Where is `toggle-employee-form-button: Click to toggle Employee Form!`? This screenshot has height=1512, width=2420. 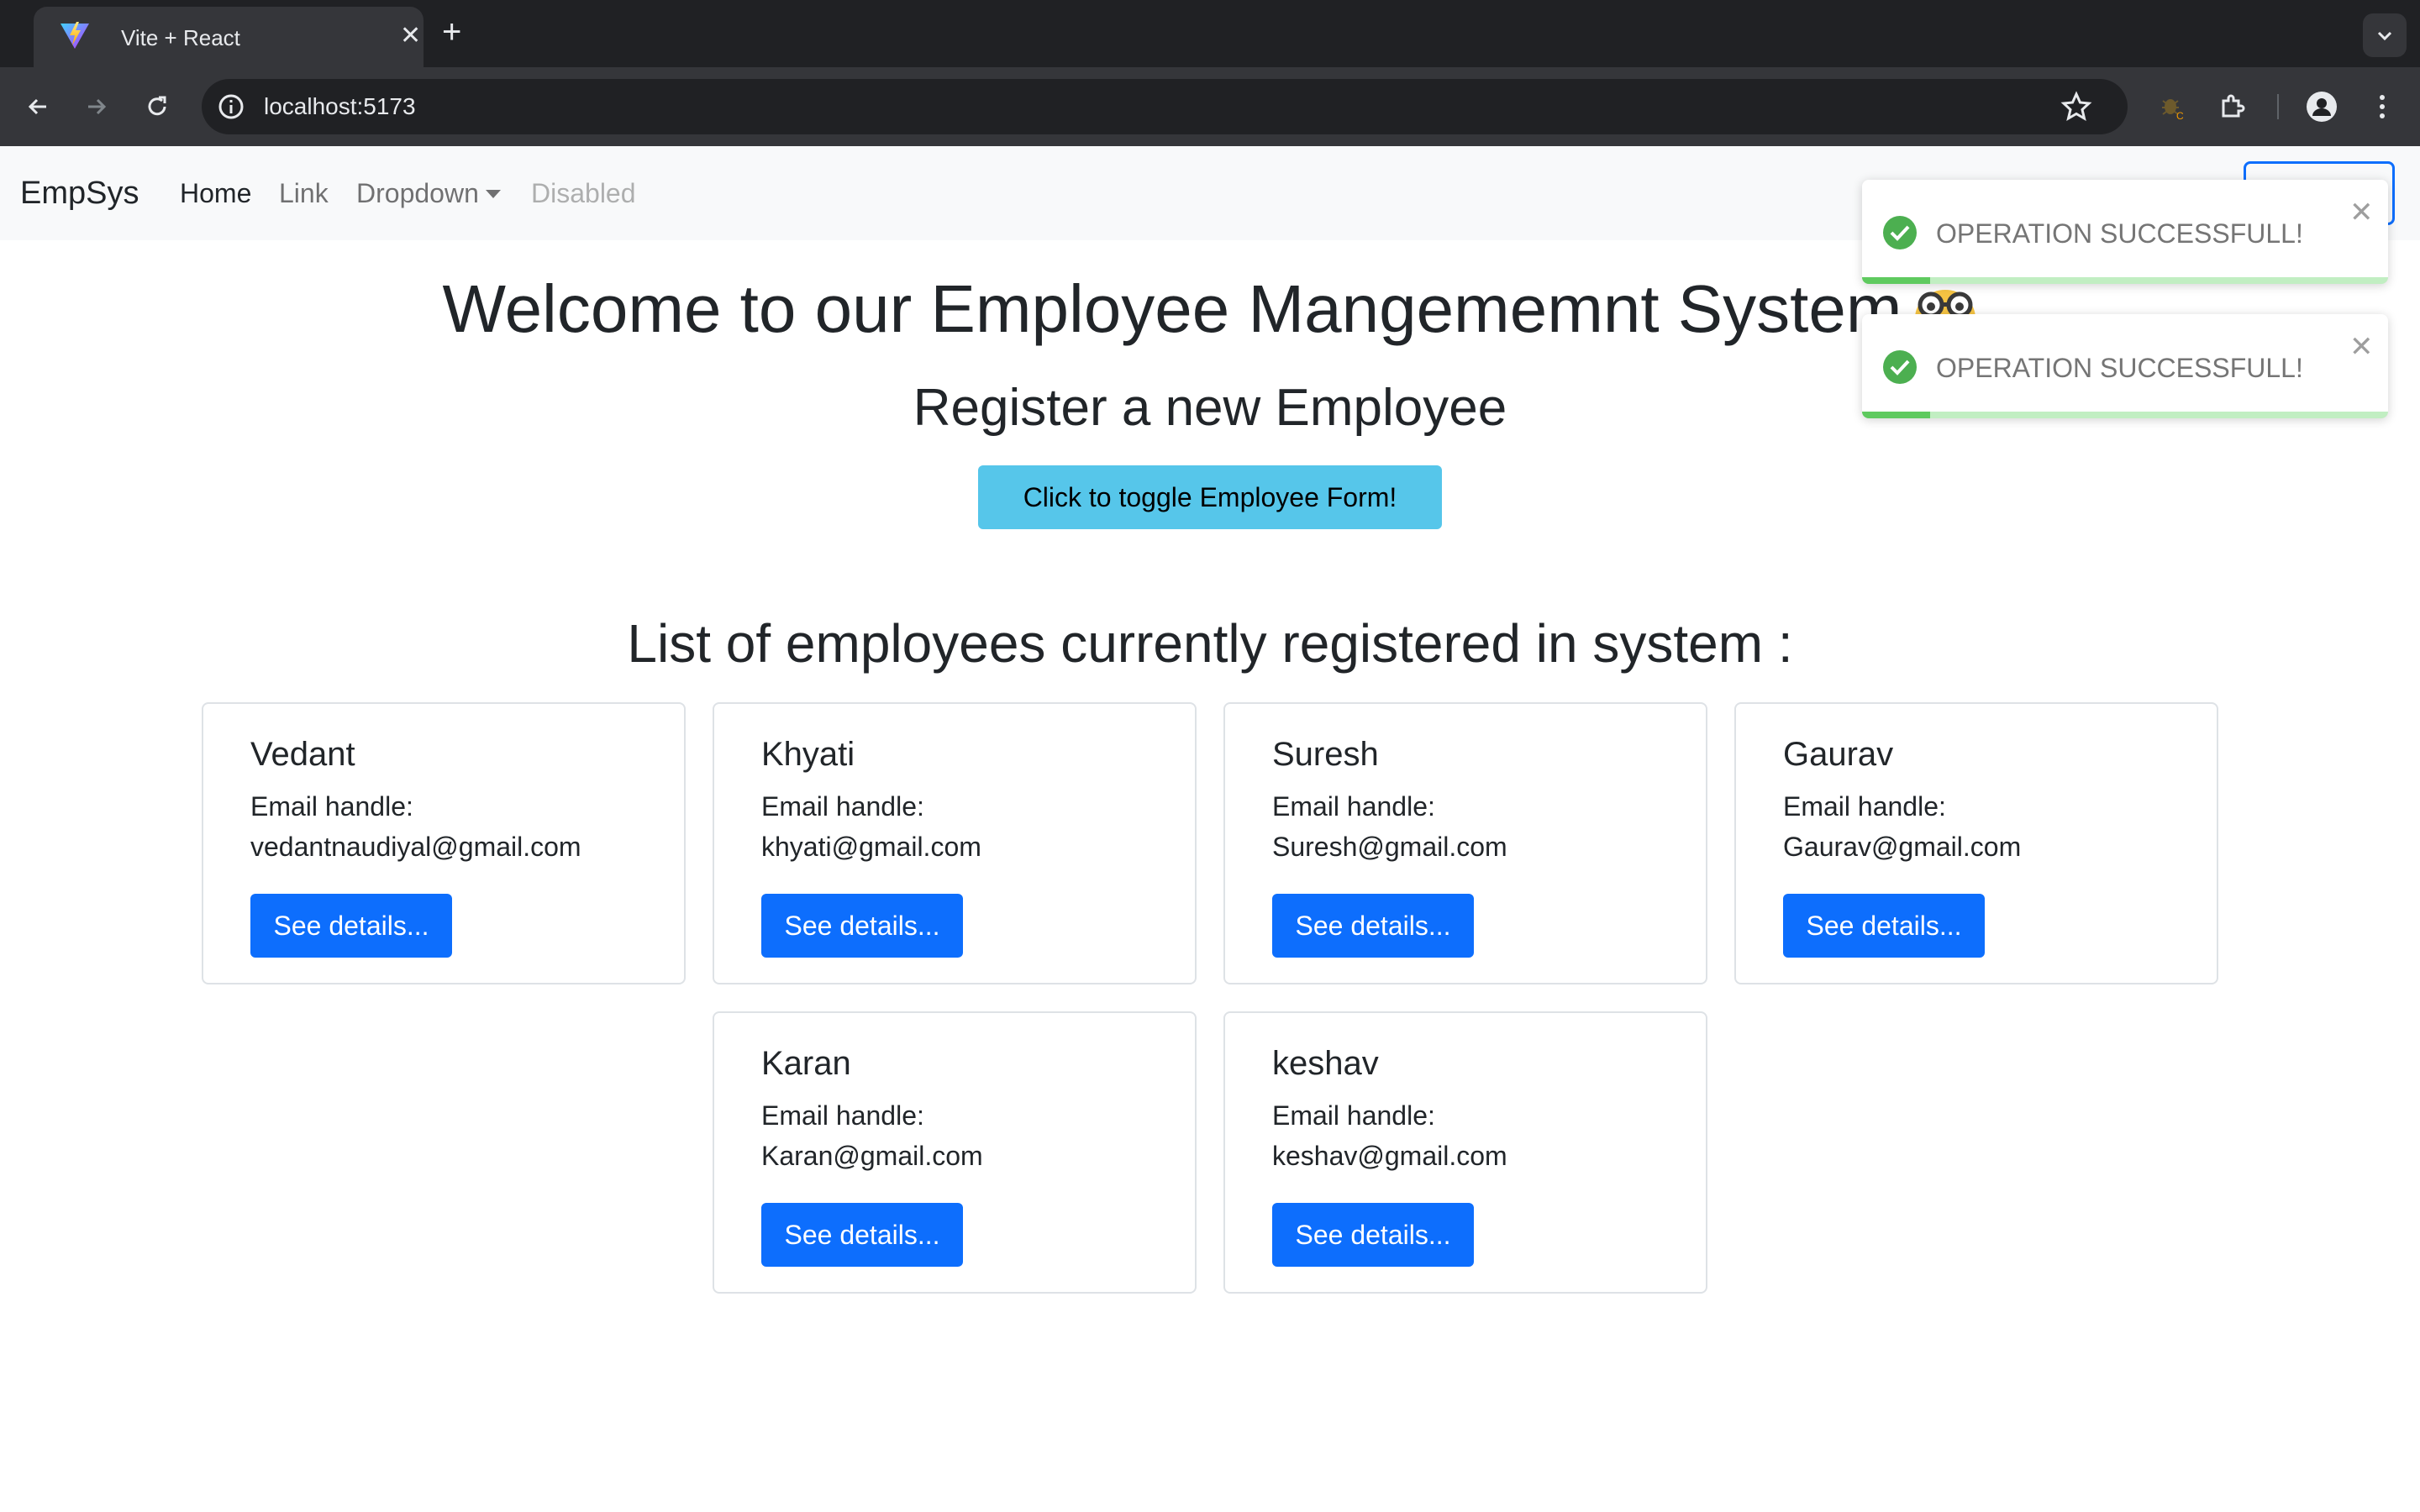 toggle-employee-form-button: Click to toggle Employee Form! is located at coordinates (1210, 497).